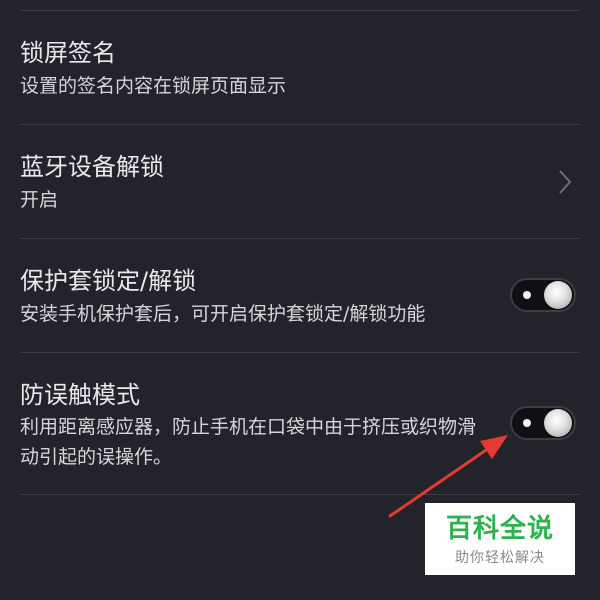 The width and height of the screenshot is (600, 600). What do you see at coordinates (565, 182) in the screenshot?
I see `chevron-right-icon` at bounding box center [565, 182].